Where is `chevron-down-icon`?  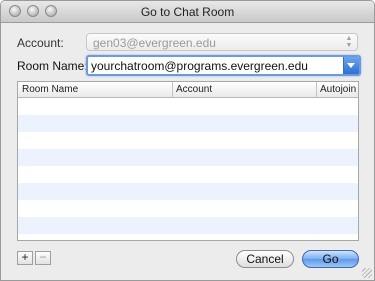 chevron-down-icon is located at coordinates (351, 65).